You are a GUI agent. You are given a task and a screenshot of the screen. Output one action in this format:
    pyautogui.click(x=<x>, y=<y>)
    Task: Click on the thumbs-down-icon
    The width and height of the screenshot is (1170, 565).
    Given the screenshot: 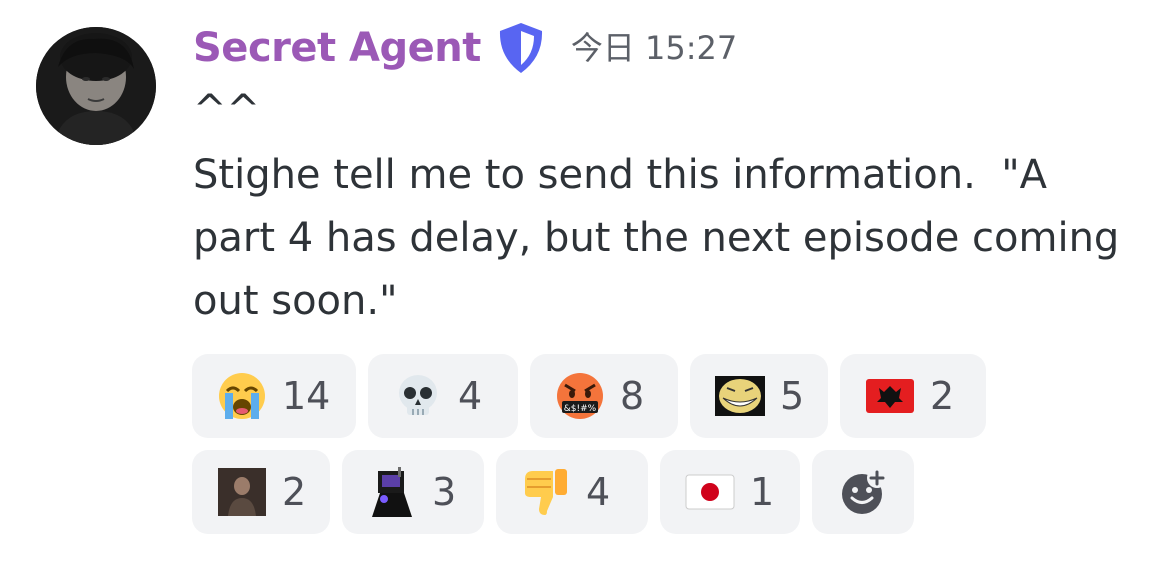 What is the action you would take?
    pyautogui.click(x=546, y=492)
    